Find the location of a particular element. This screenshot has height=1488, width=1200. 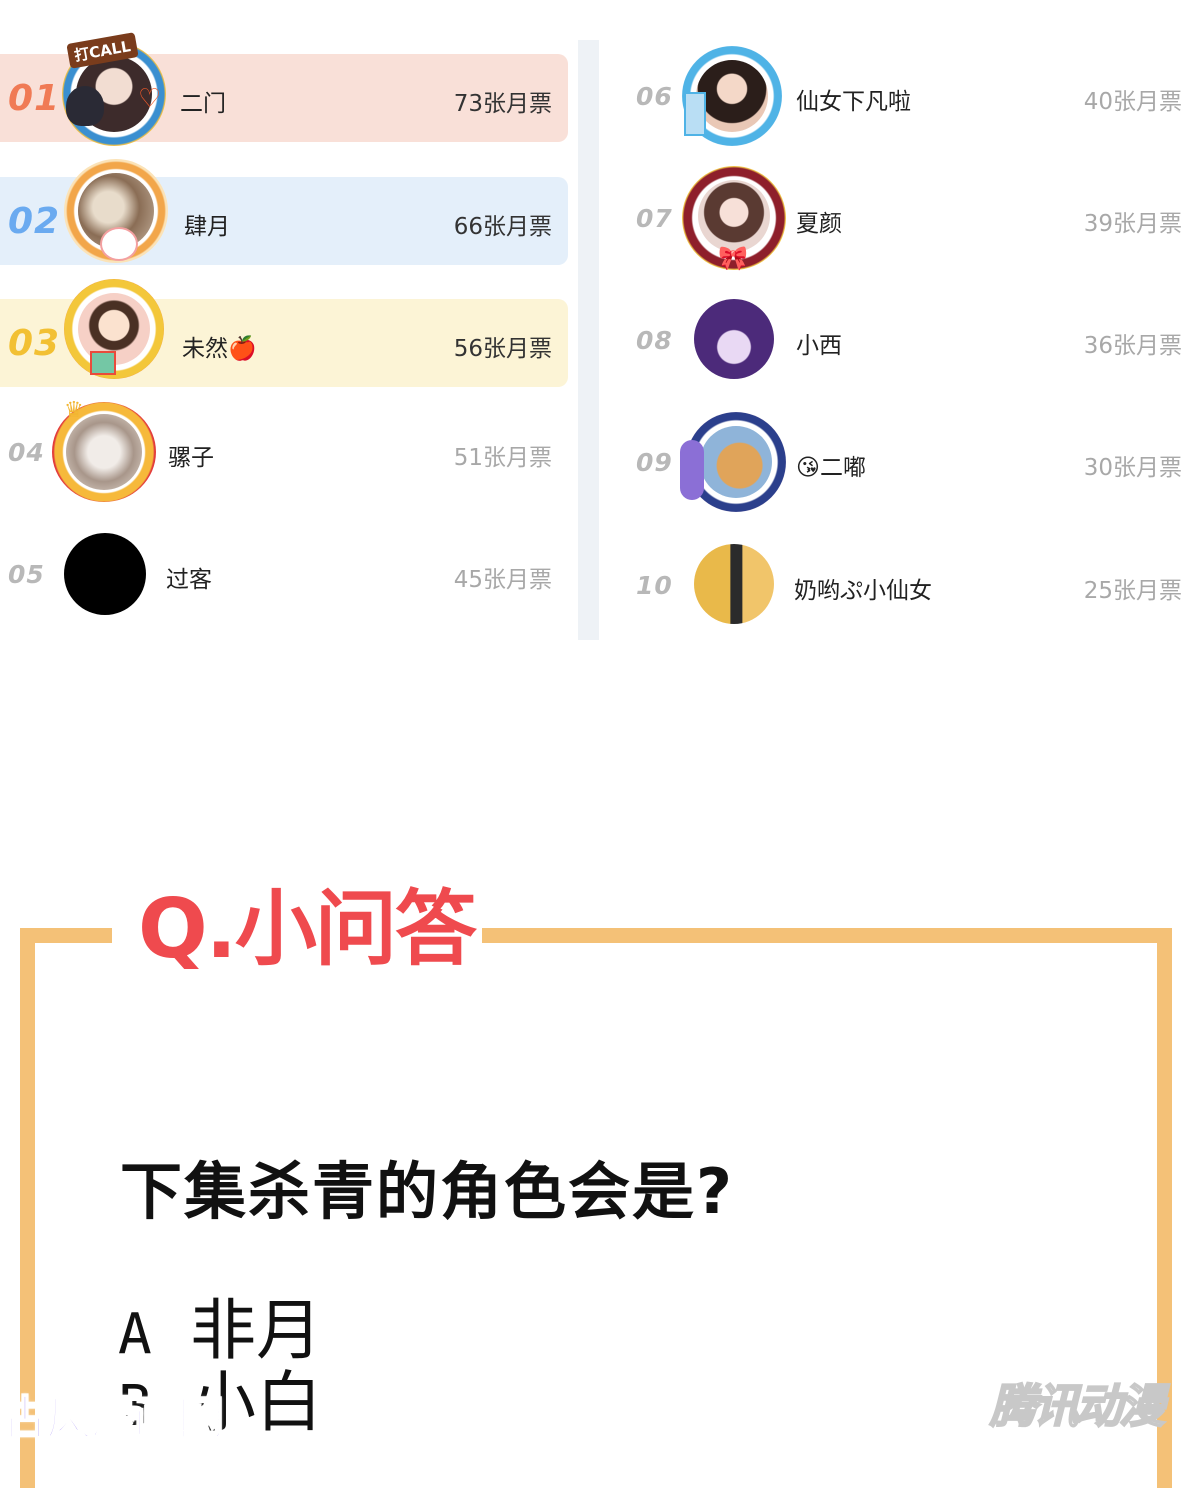

penguin-icon is located at coordinates (85, 106).